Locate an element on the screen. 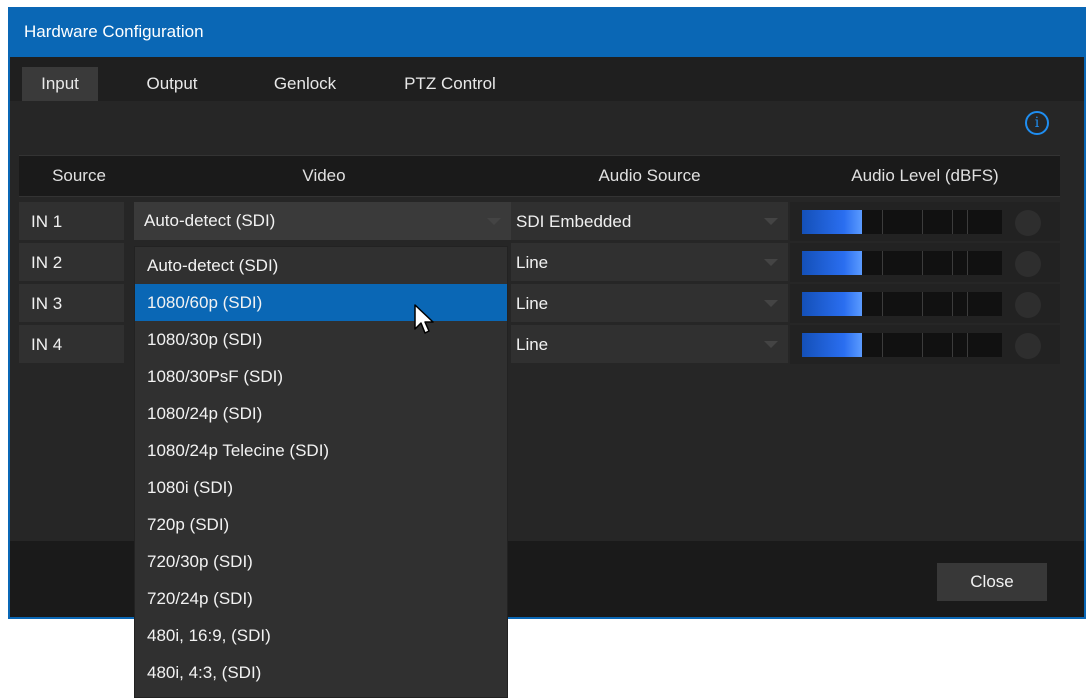 This screenshot has height=698, width=1087. dropdown-option: 1080/24p (SDI) is located at coordinates (321, 413).